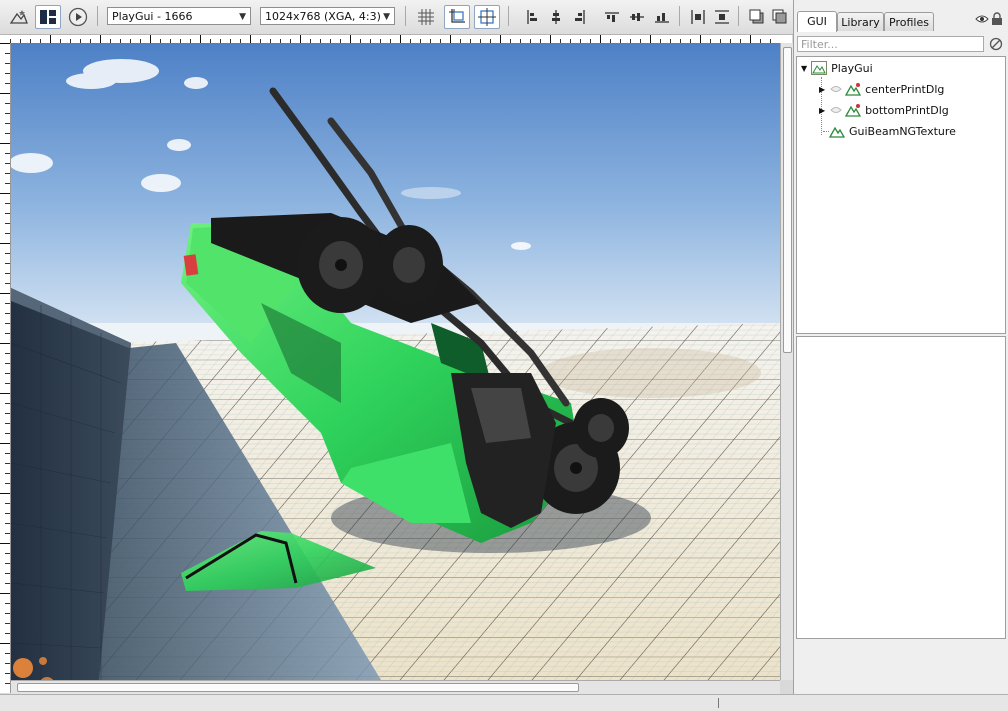 The width and height of the screenshot is (1008, 711). What do you see at coordinates (426, 17) in the screenshot?
I see `grid-snap-icon` at bounding box center [426, 17].